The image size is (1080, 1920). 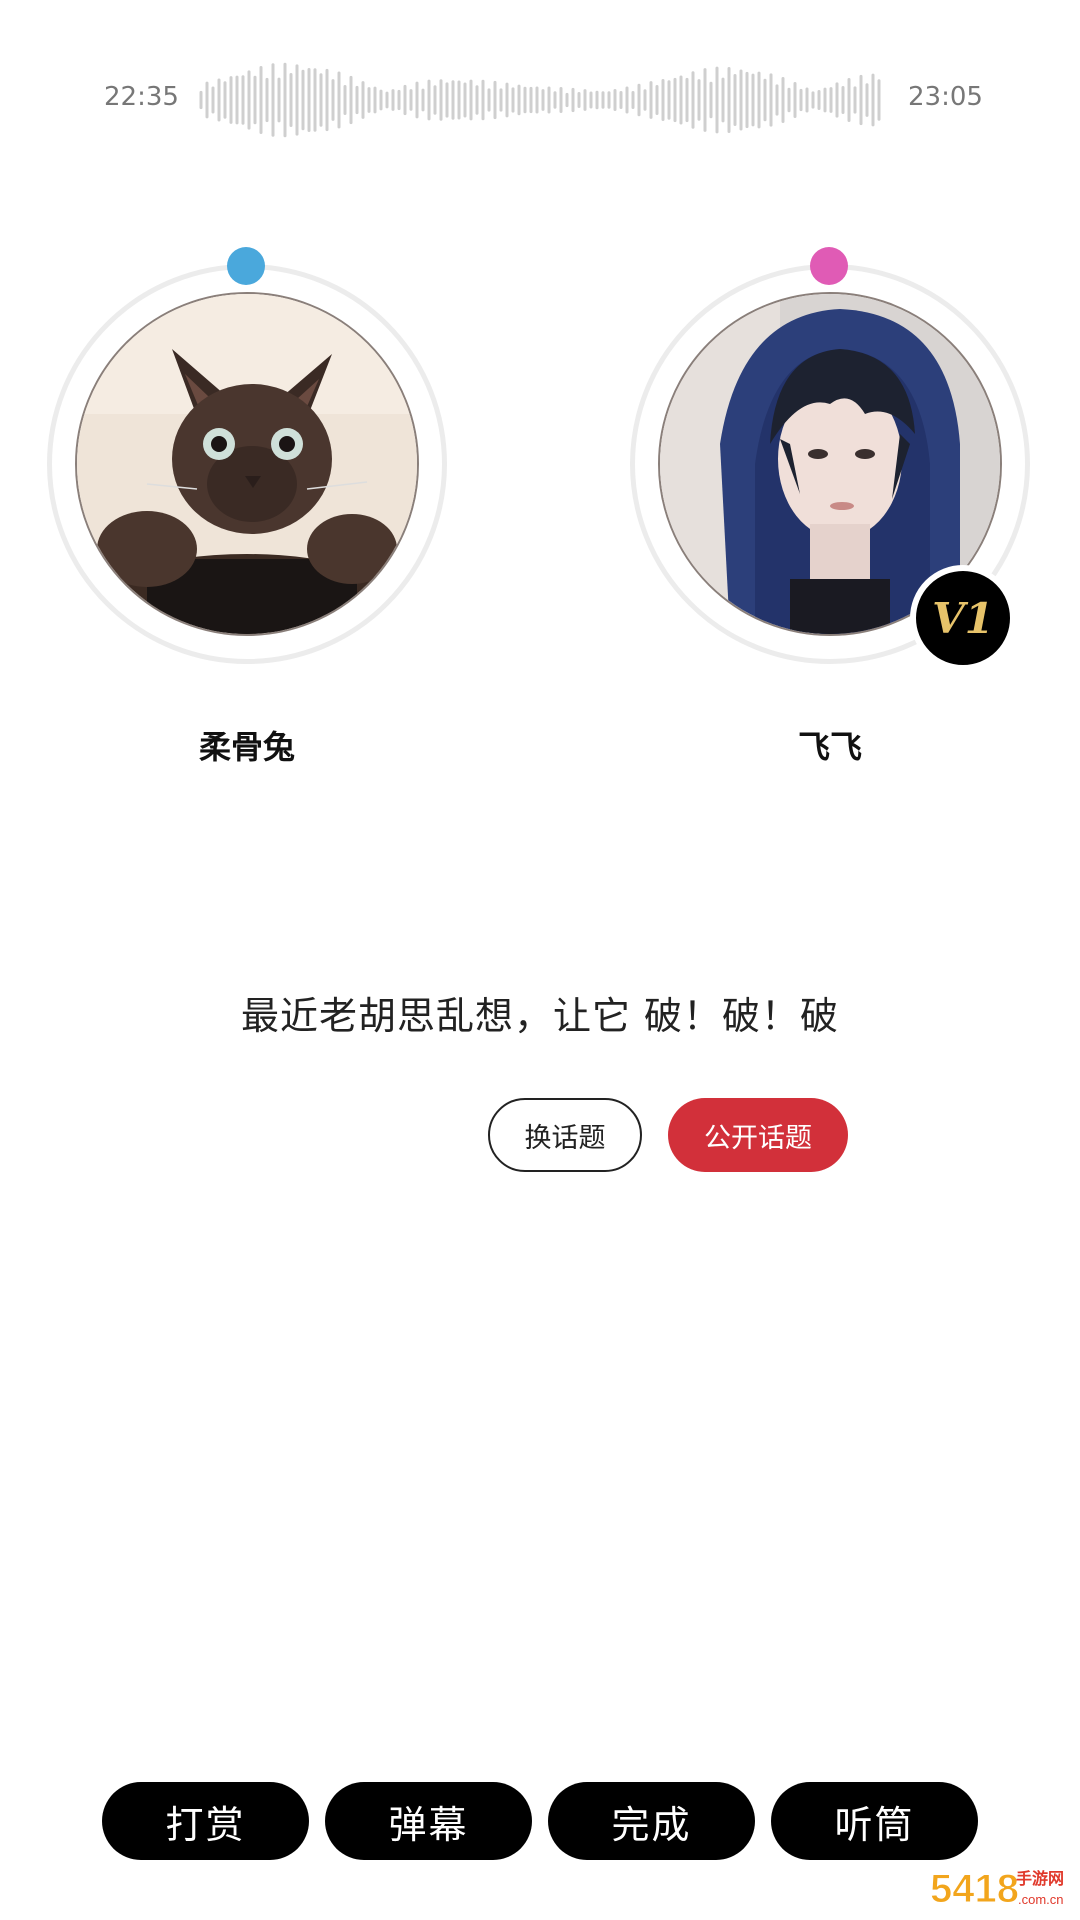 I want to click on avatar-cat, so click(x=247, y=464).